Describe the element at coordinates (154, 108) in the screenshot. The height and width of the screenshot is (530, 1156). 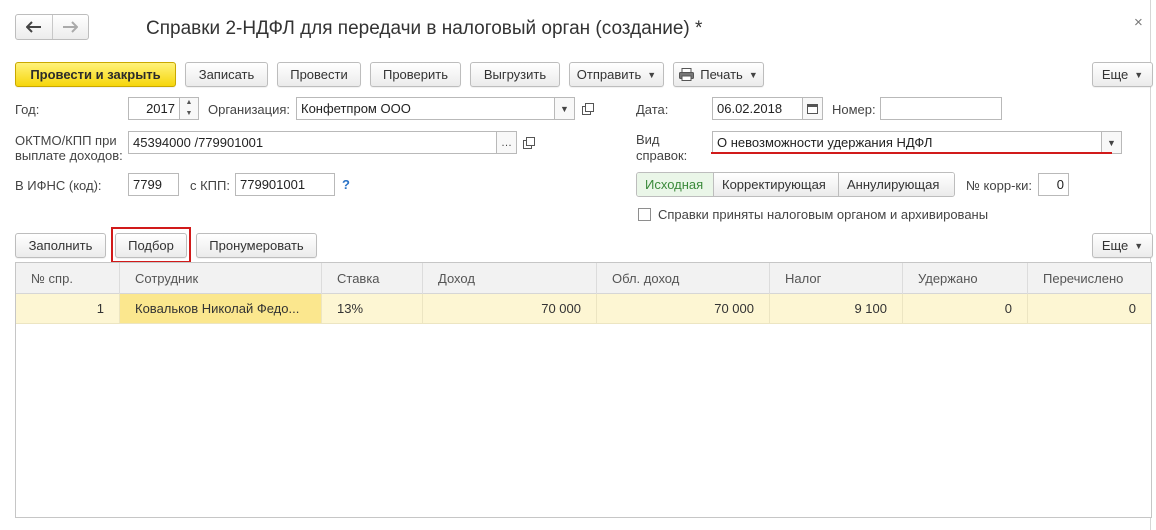
I see `year-field: 2017` at that location.